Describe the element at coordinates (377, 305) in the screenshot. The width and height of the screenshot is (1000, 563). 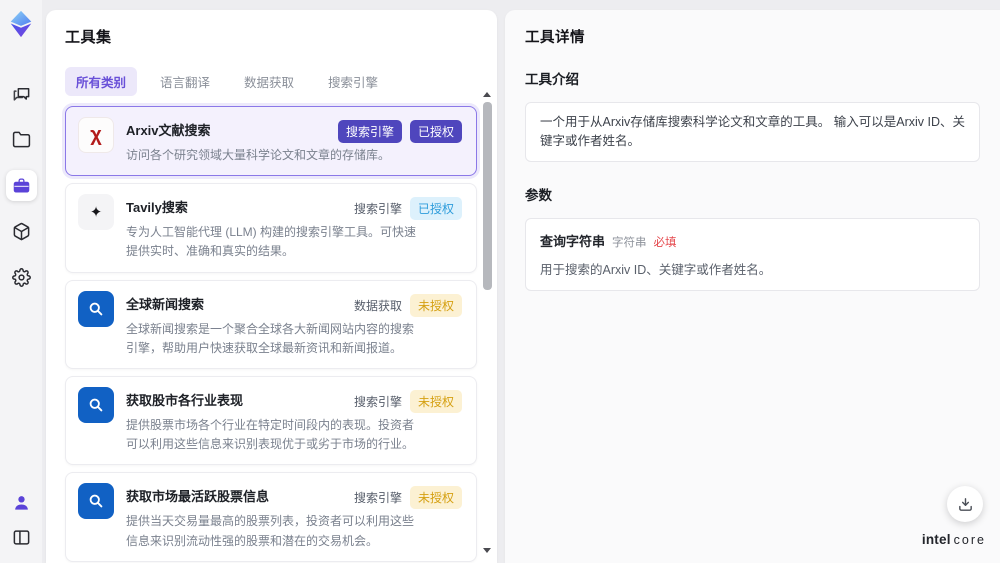
I see `category-label: 数据获取` at that location.